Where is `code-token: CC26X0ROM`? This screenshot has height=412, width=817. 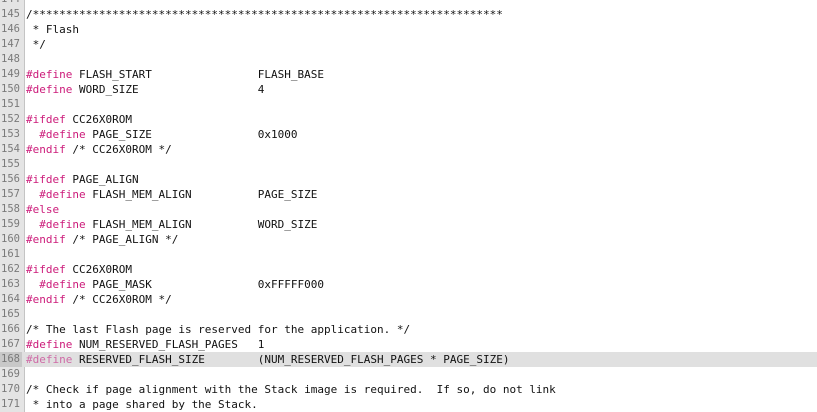
code-token: CC26X0ROM is located at coordinates (98, 119).